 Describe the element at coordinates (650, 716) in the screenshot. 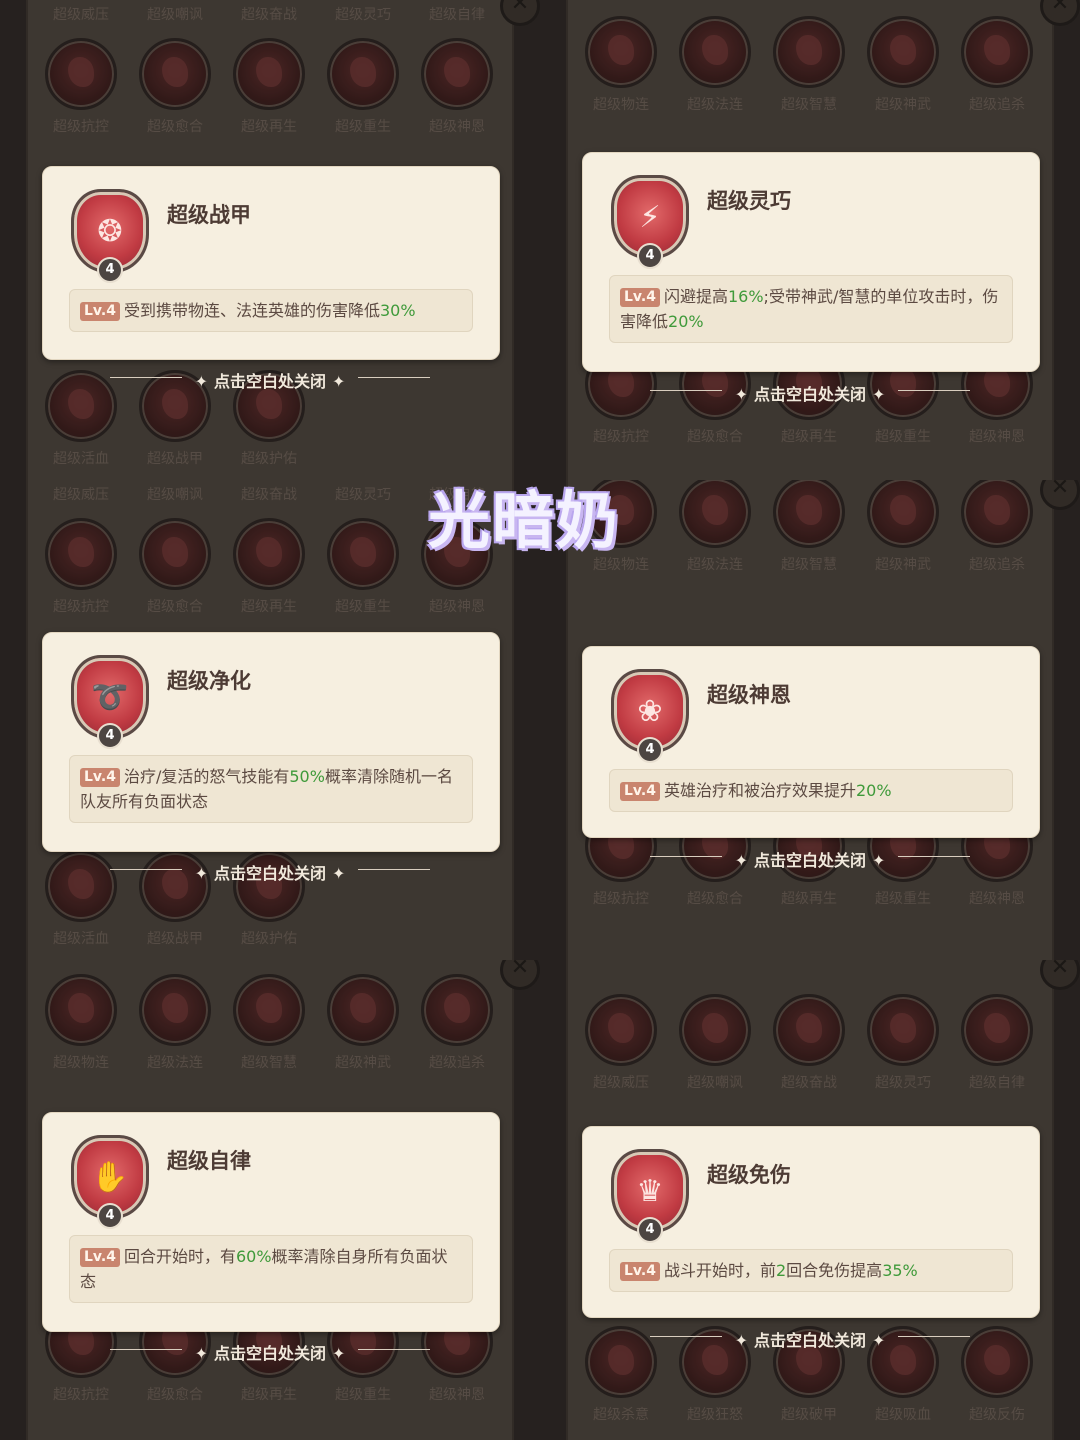

I see `lotus-icon: ❀ 4` at that location.